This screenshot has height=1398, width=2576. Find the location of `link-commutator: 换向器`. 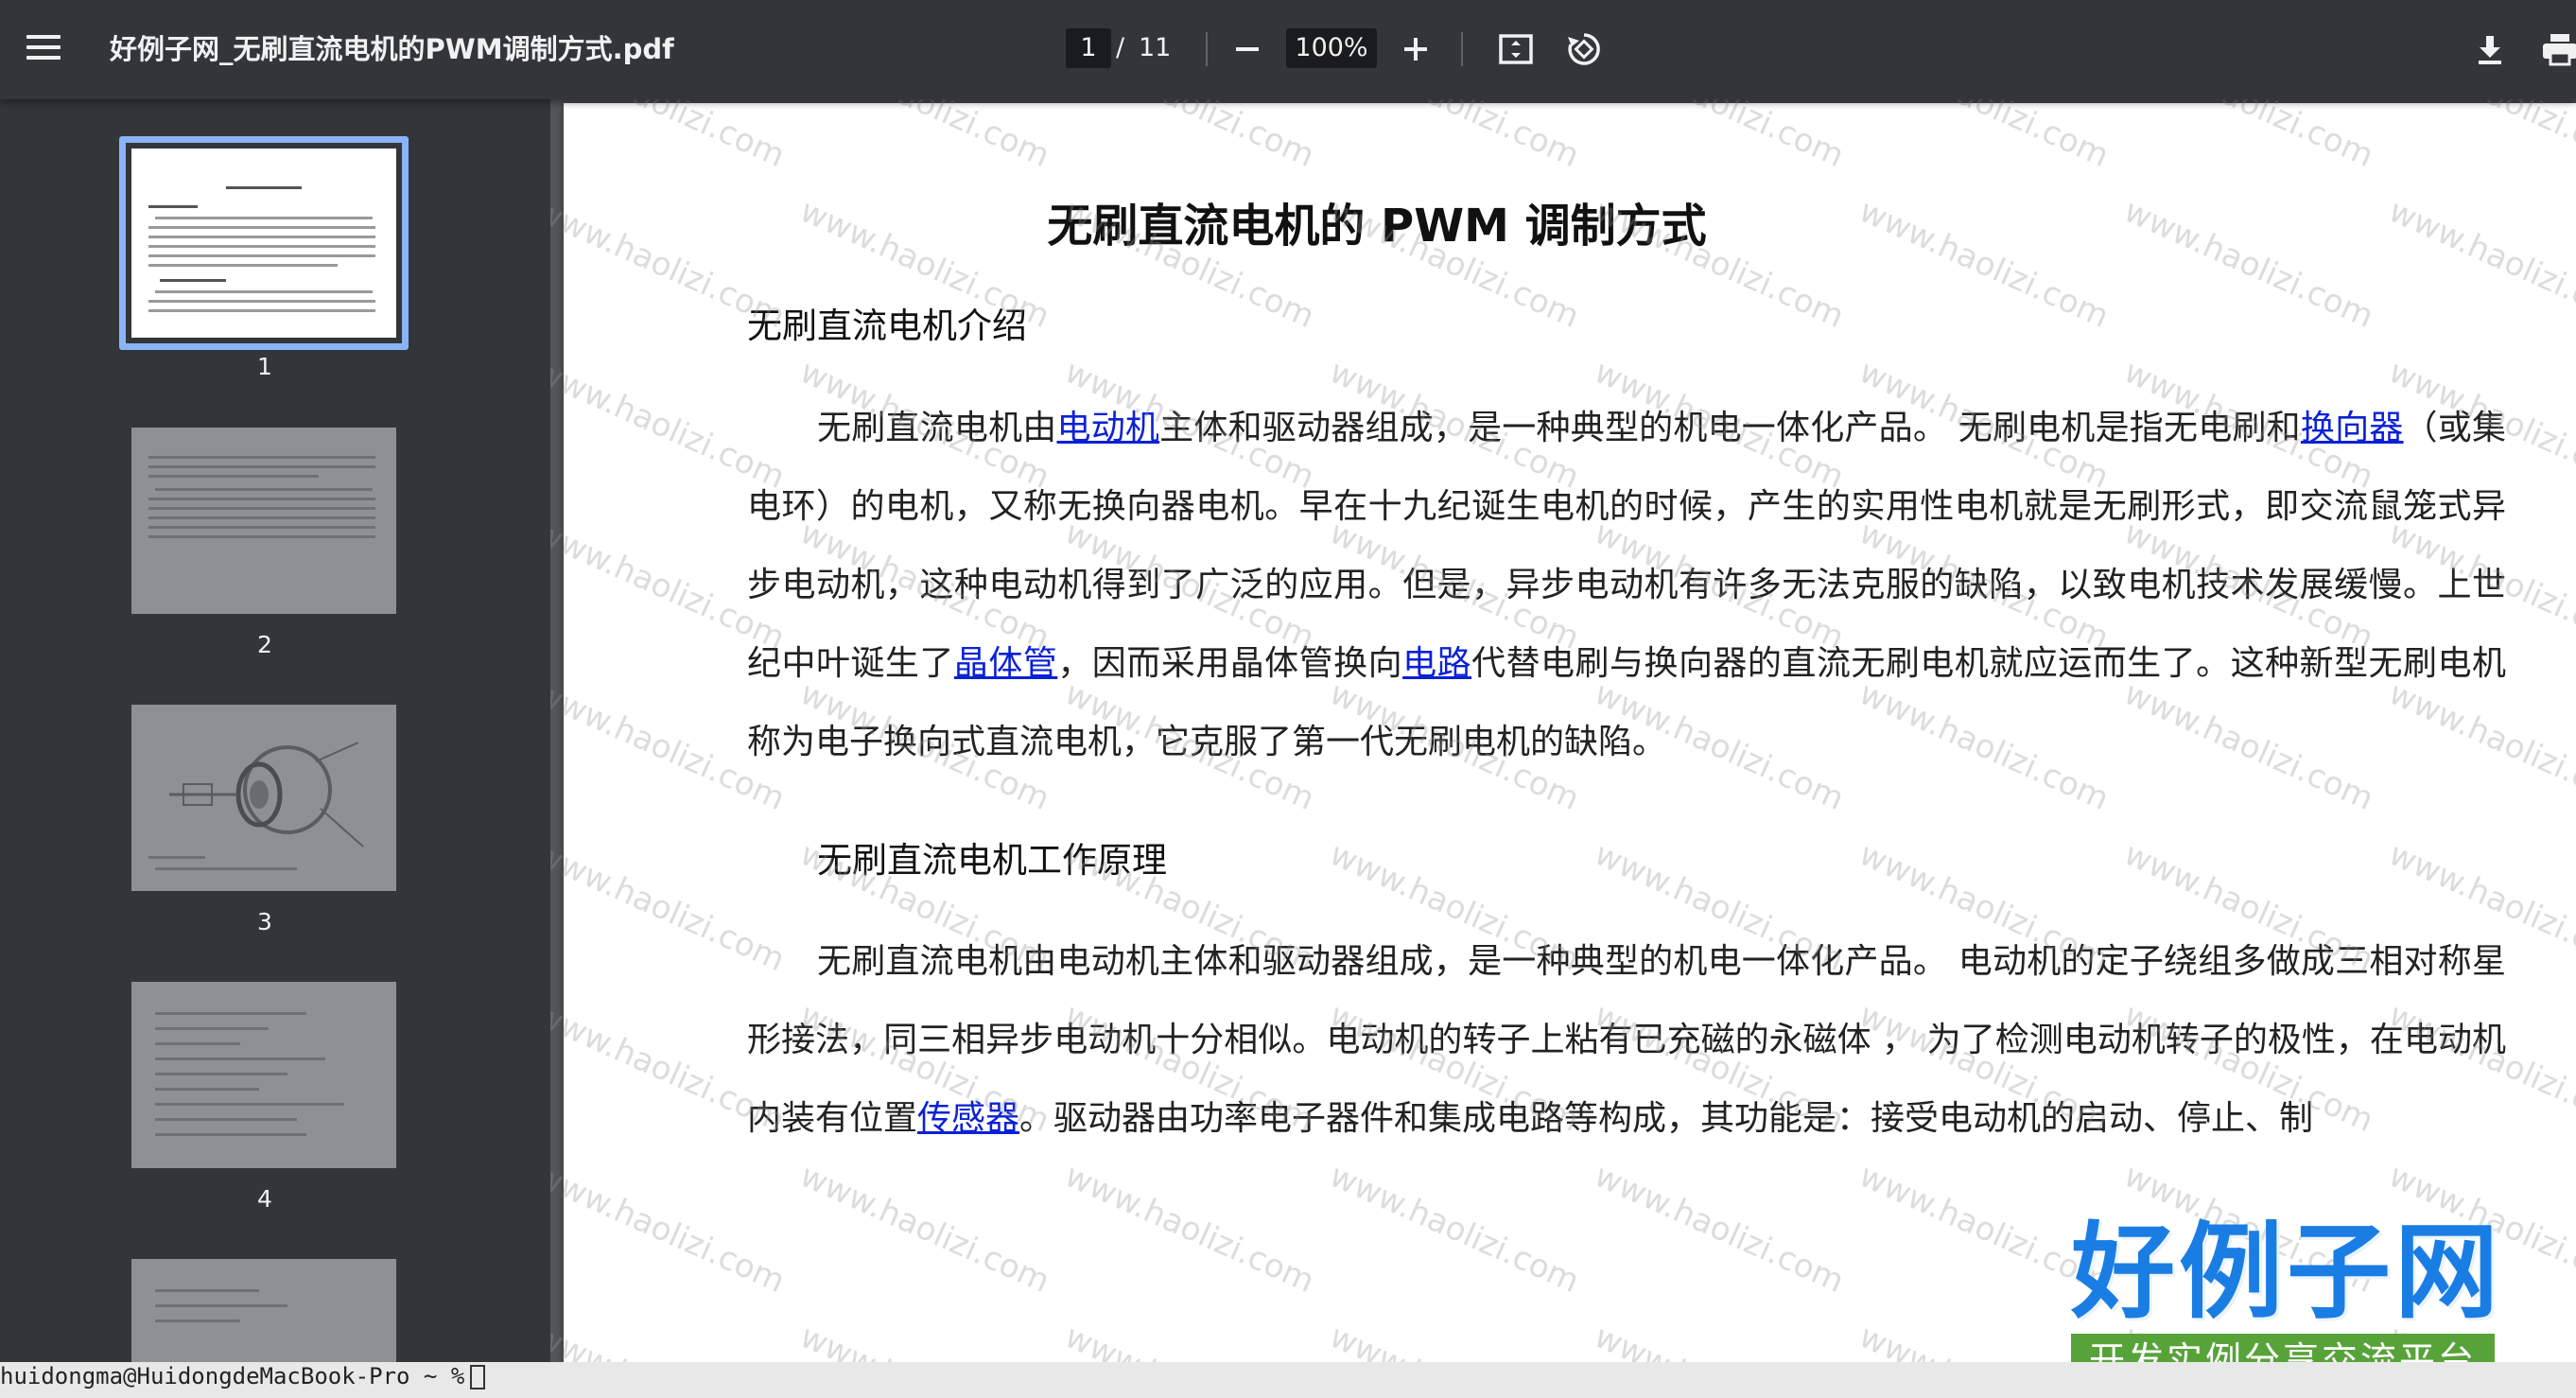

link-commutator: 换向器 is located at coordinates (2352, 428).